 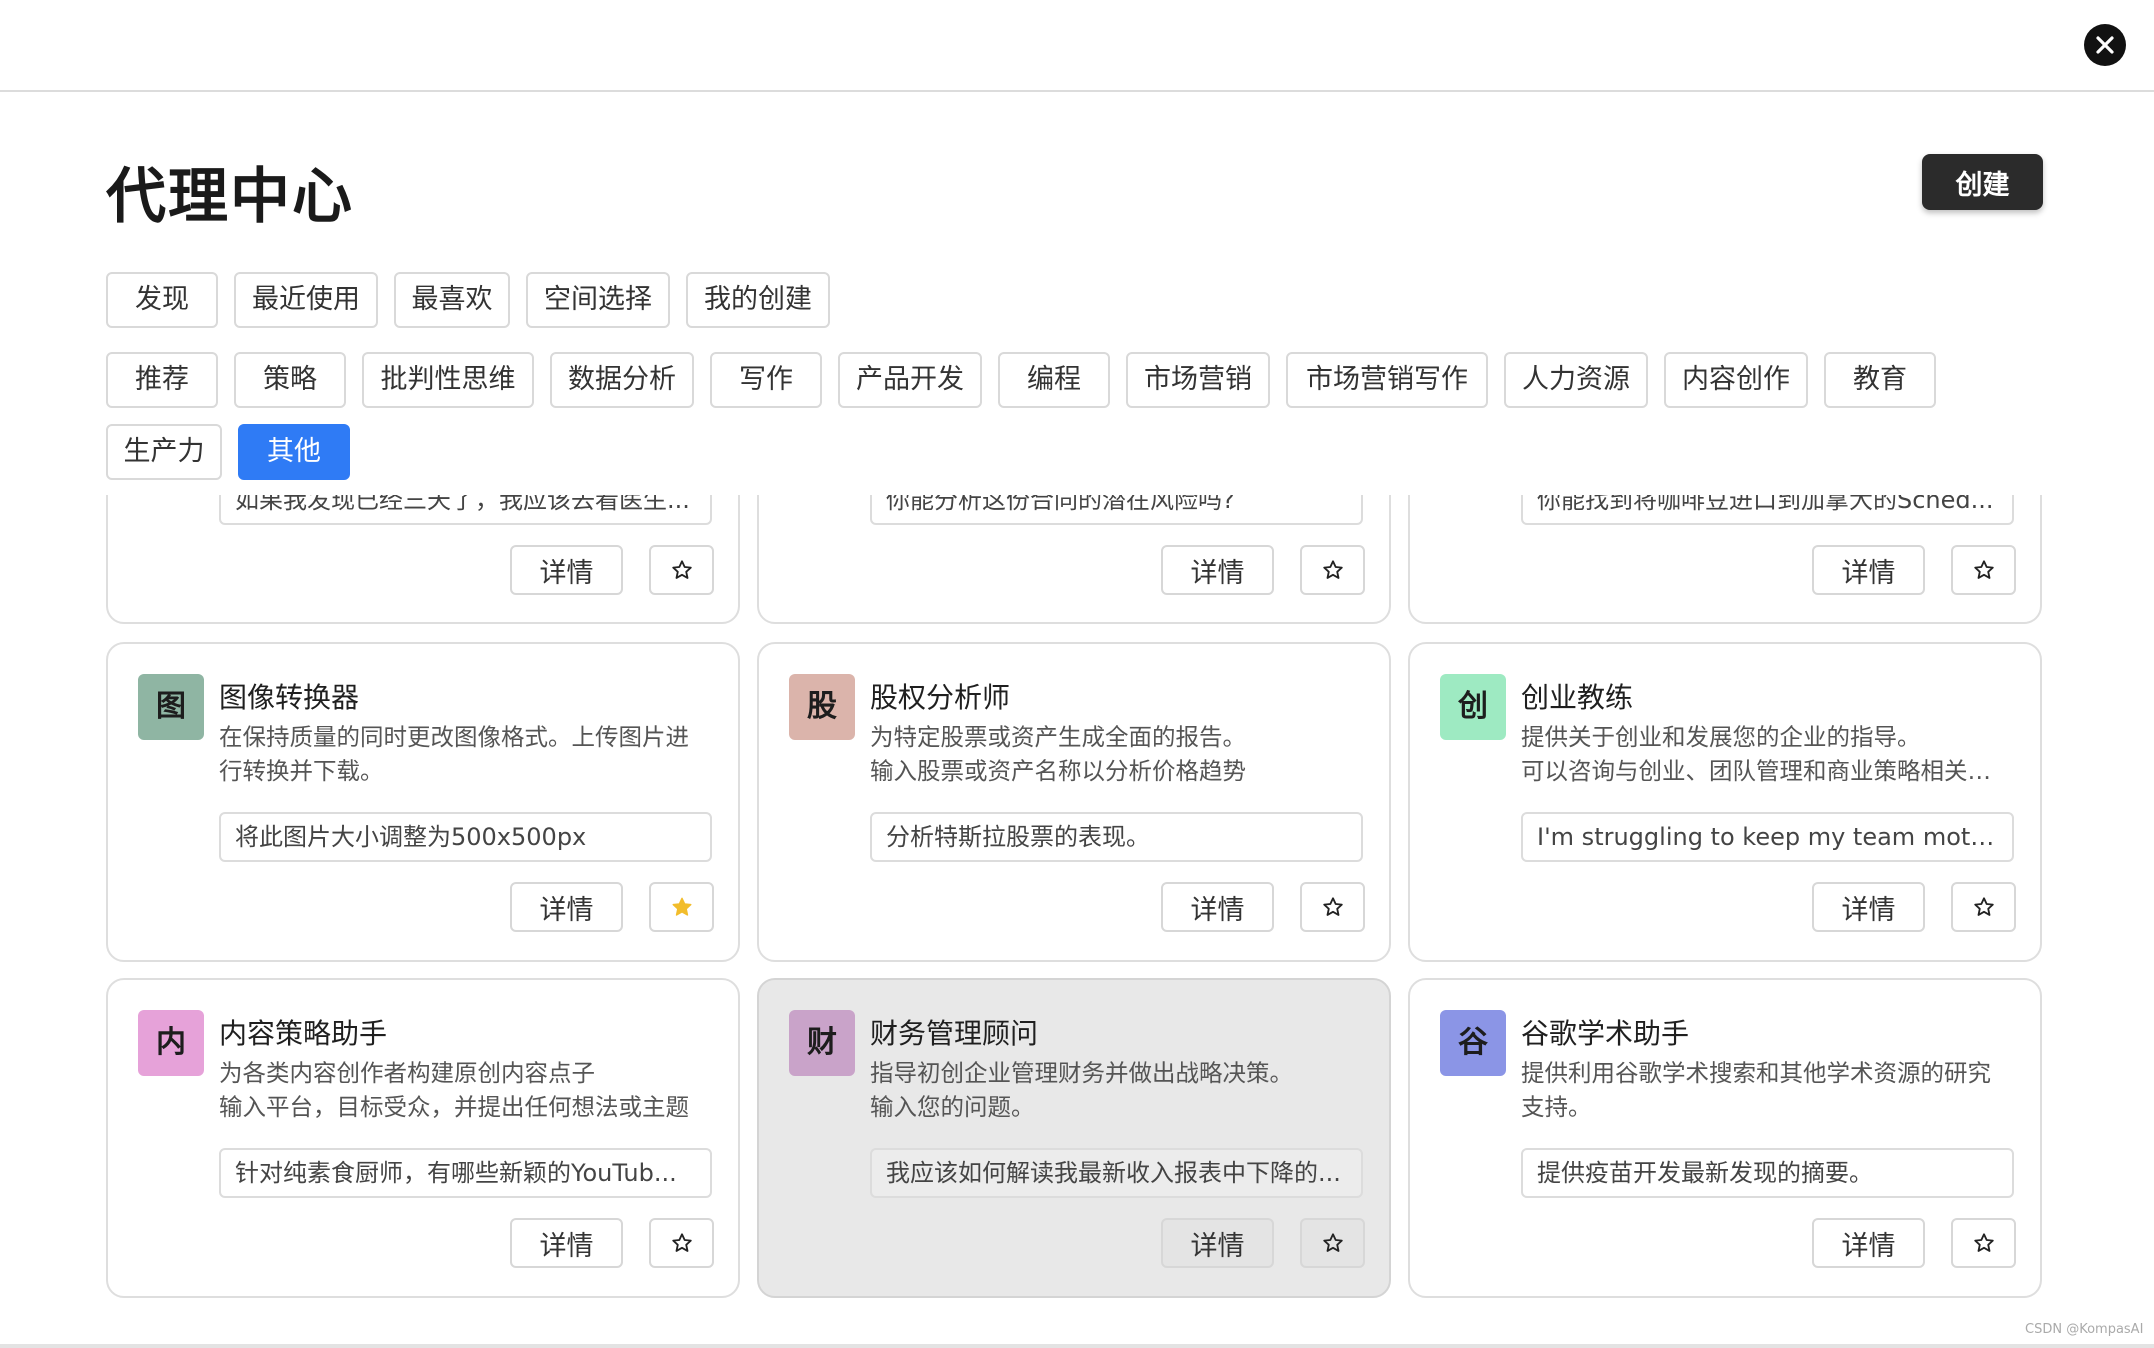 I want to click on category-hr: 人力资源, so click(x=1576, y=380).